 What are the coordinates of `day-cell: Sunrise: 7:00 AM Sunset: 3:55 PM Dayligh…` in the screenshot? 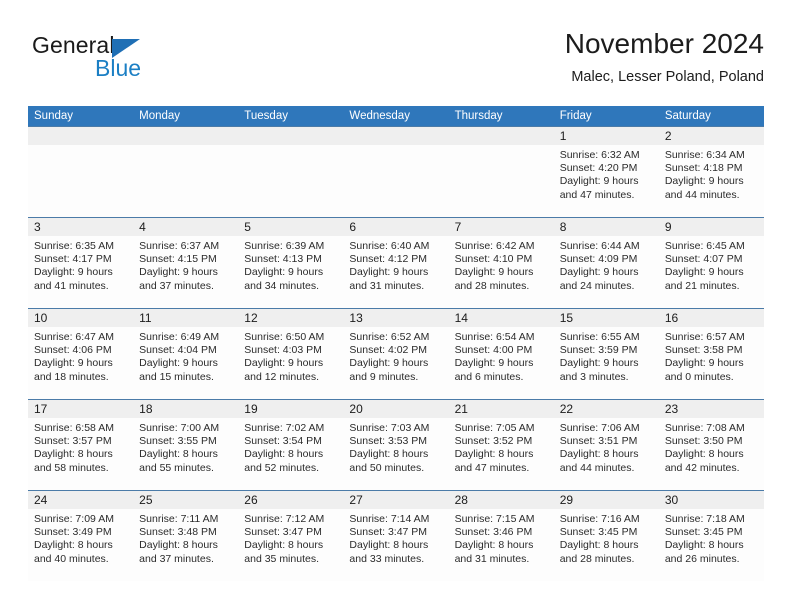 It's located at (185, 454).